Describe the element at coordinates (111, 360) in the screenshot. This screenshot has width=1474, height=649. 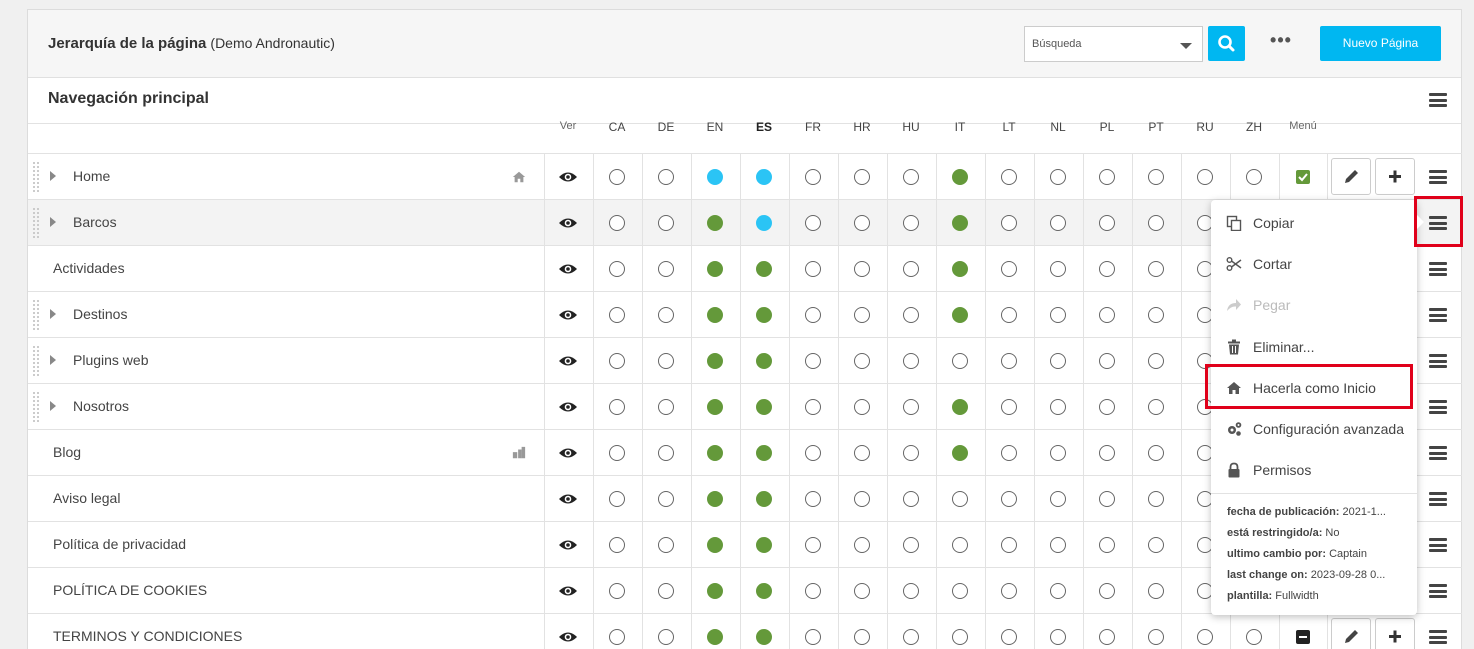
I see `page-title-label: Plugins web` at that location.